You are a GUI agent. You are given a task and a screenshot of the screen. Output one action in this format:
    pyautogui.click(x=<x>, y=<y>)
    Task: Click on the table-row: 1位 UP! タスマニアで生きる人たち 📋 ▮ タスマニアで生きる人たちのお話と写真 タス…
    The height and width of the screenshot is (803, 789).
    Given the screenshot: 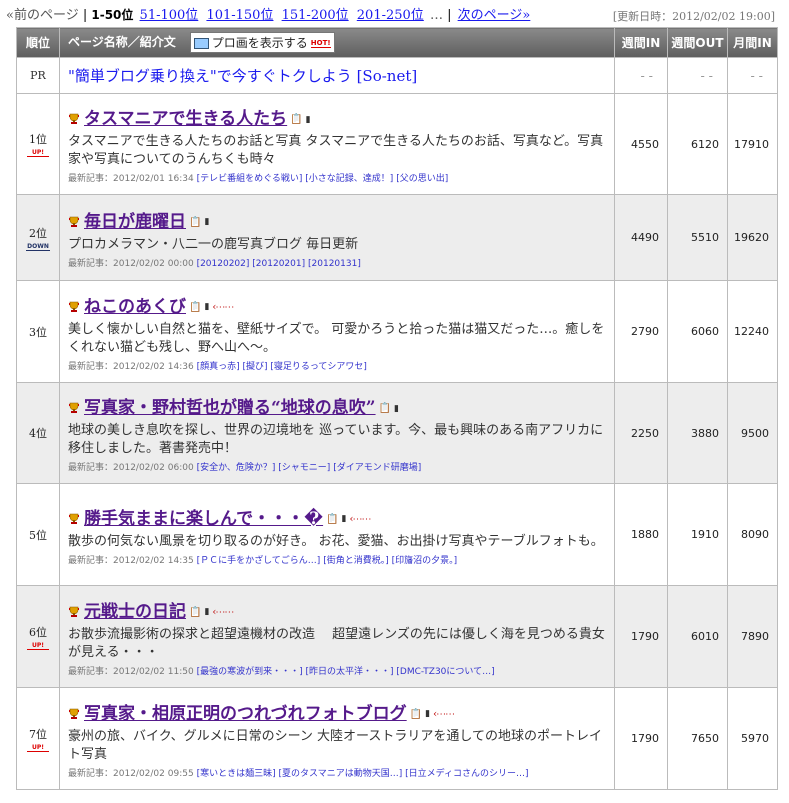 What is the action you would take?
    pyautogui.click(x=397, y=144)
    